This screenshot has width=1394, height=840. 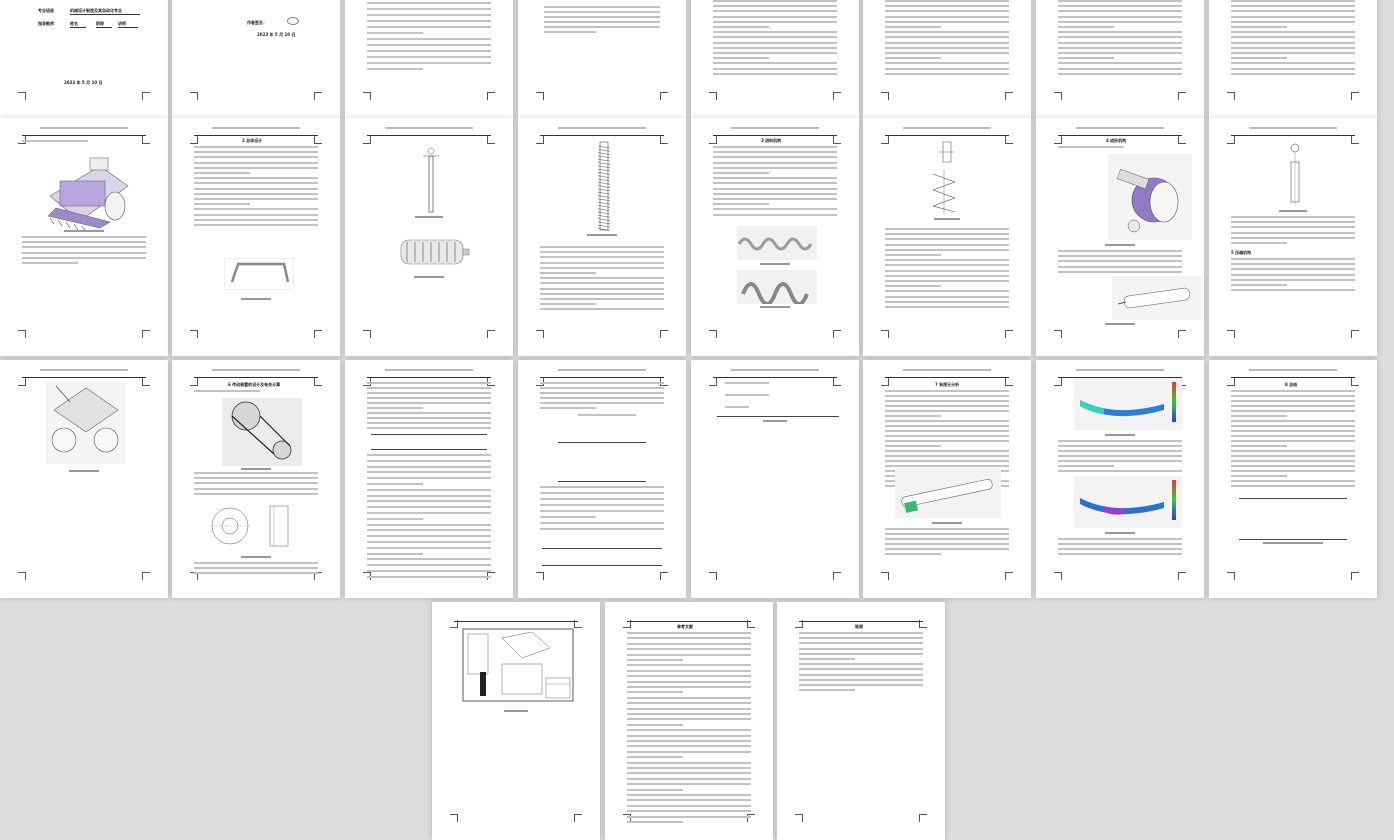 What do you see at coordinates (1128, 404) in the screenshot?
I see `stress-contour-figure` at bounding box center [1128, 404].